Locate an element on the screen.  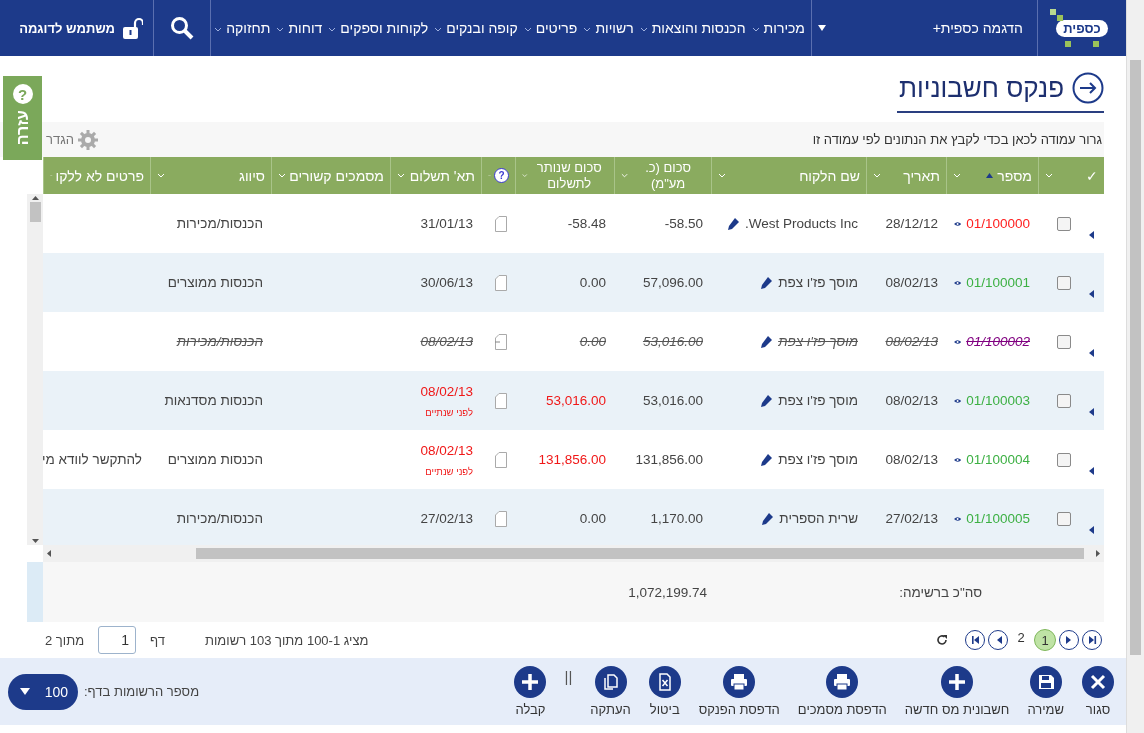
table-cell: -58.50 is located at coordinates (683, 223).